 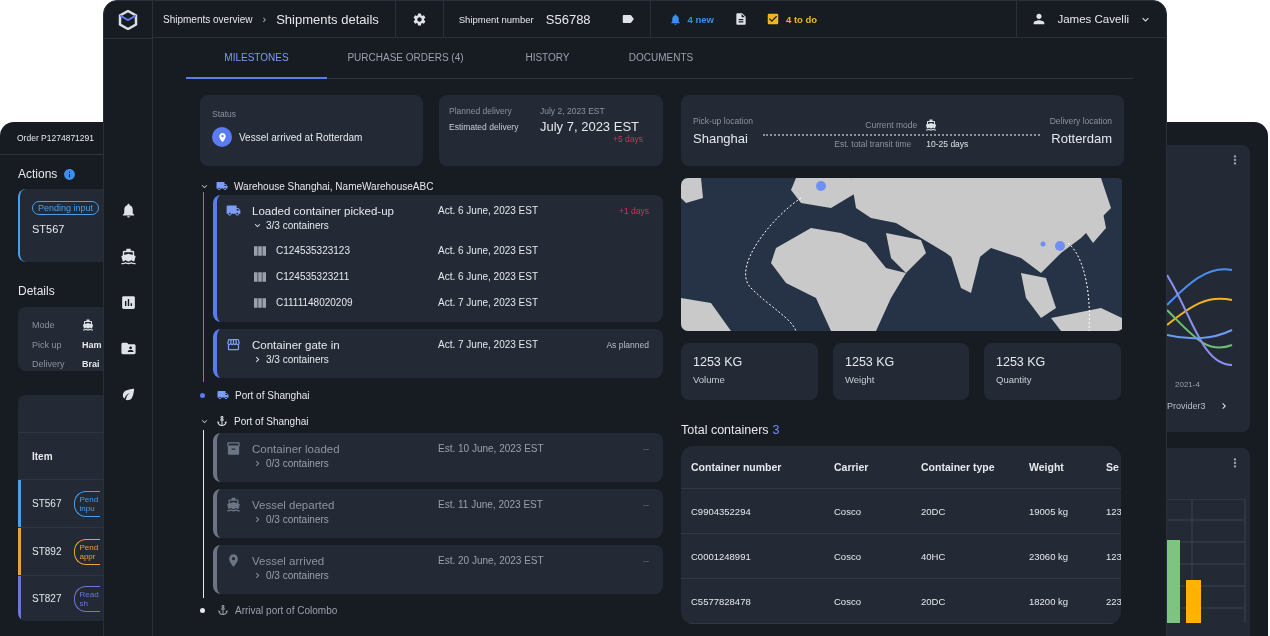 I want to click on status-badge: Read sh, so click(x=87, y=598).